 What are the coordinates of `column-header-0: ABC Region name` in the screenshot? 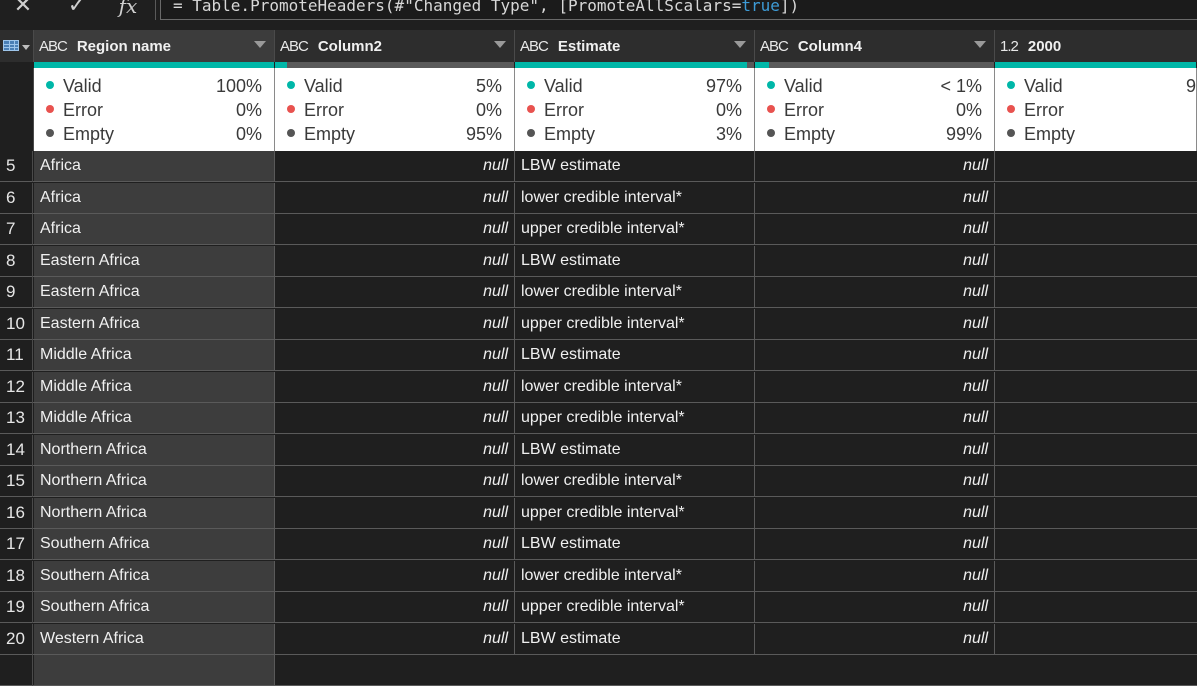 It's located at (154, 46).